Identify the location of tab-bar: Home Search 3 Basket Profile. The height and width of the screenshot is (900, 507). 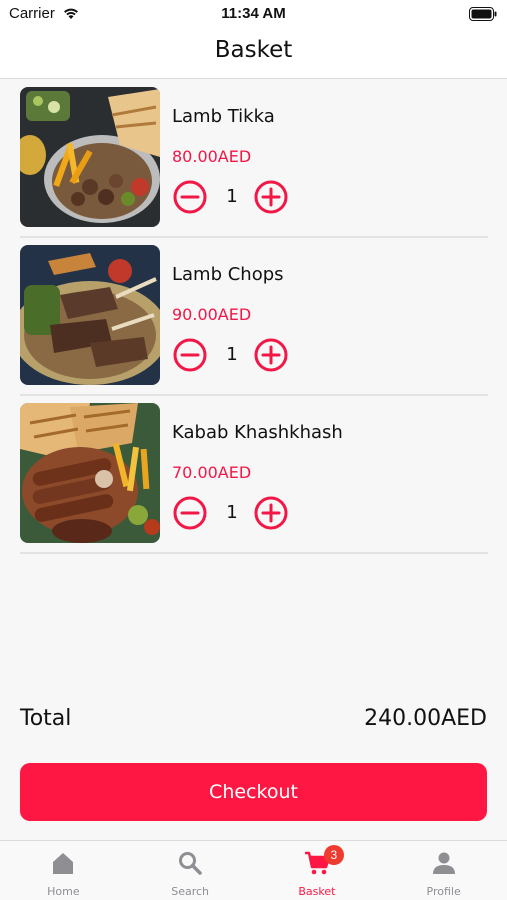
(253, 870).